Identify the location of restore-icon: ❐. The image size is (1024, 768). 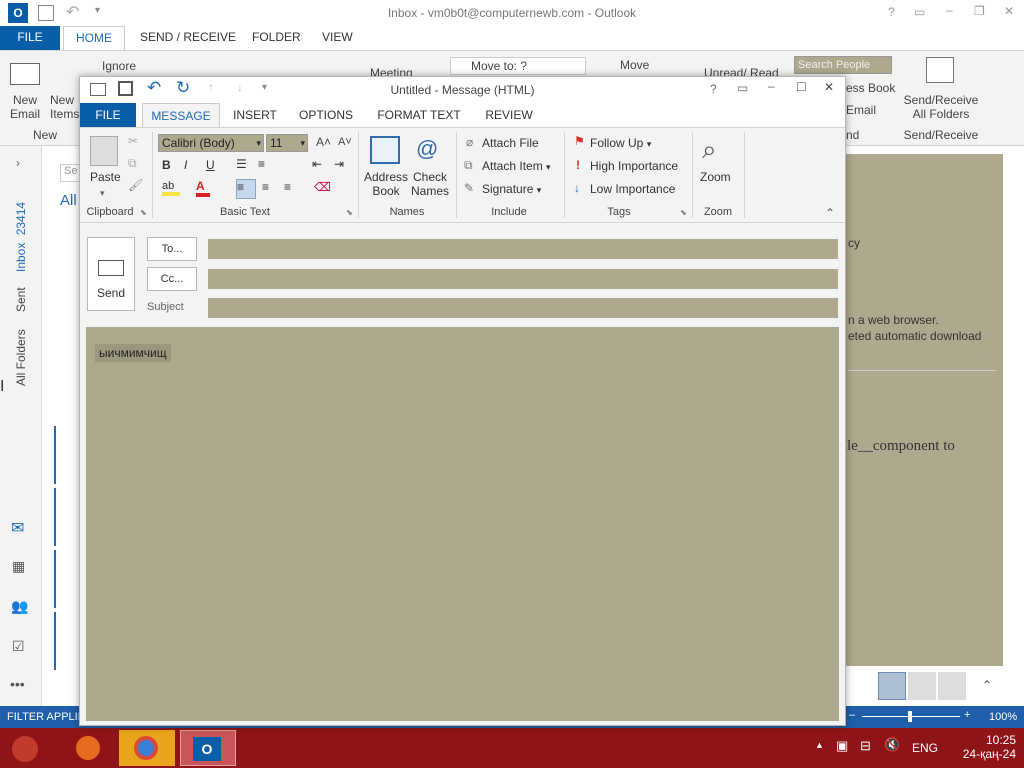
(979, 11).